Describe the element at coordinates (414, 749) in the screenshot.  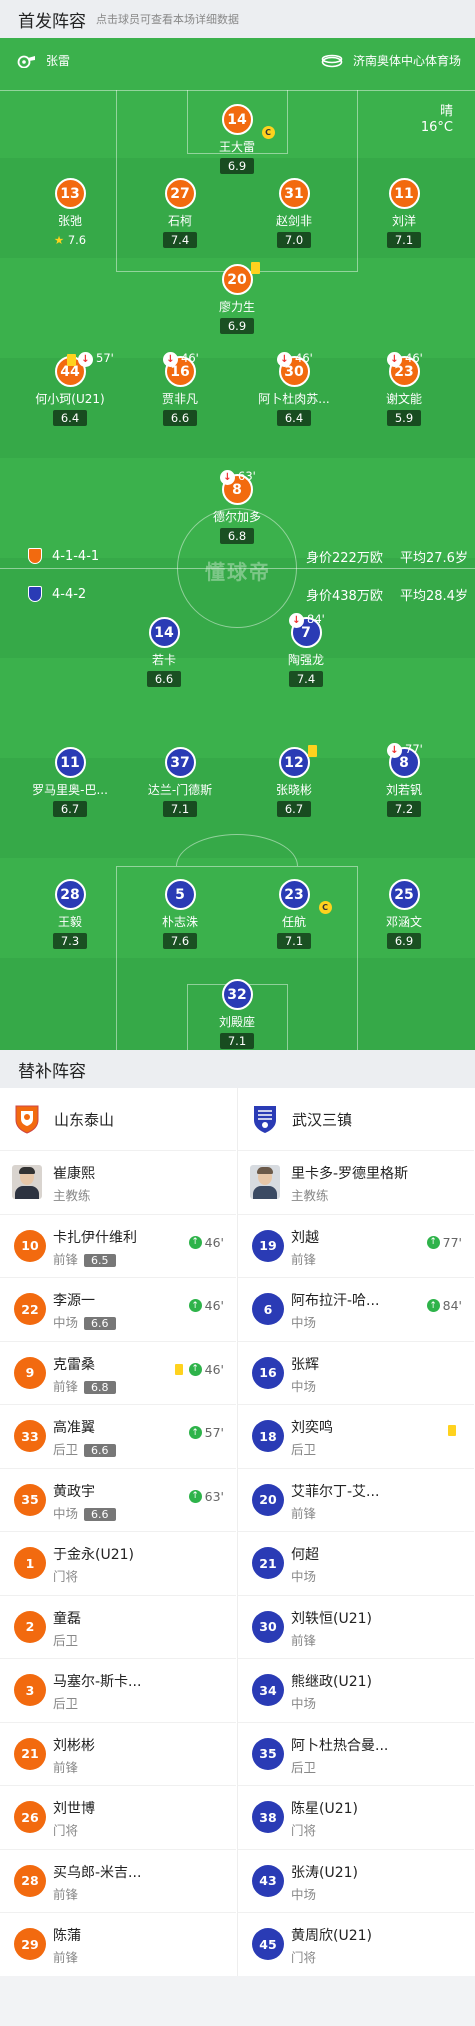
I see `sub-off-minute: 77'` at that location.